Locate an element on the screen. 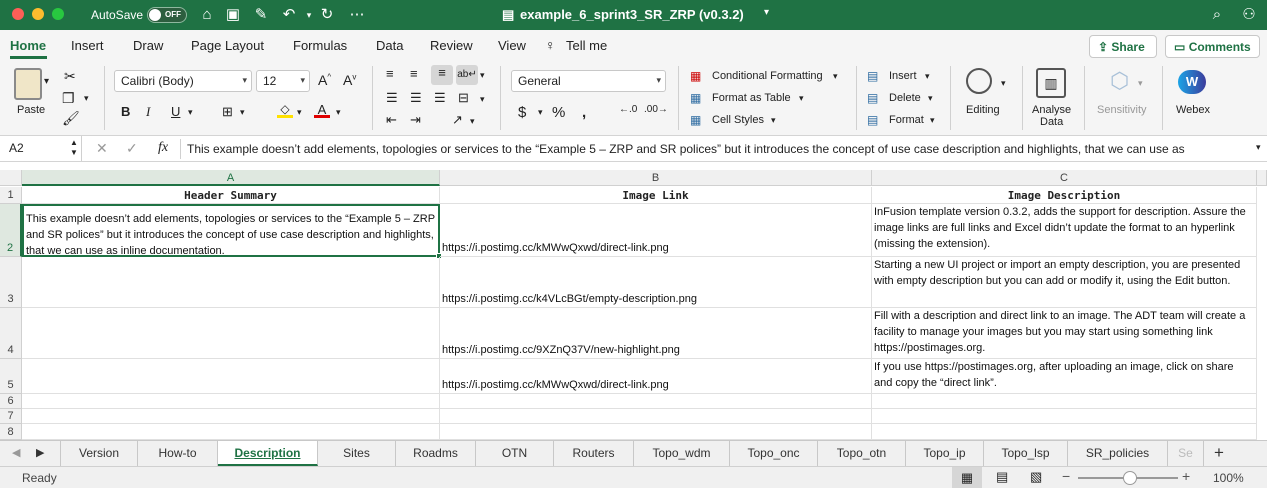 Image resolution: width=1267 pixels, height=488 pixels. tab-data: Data is located at coordinates (389, 45).